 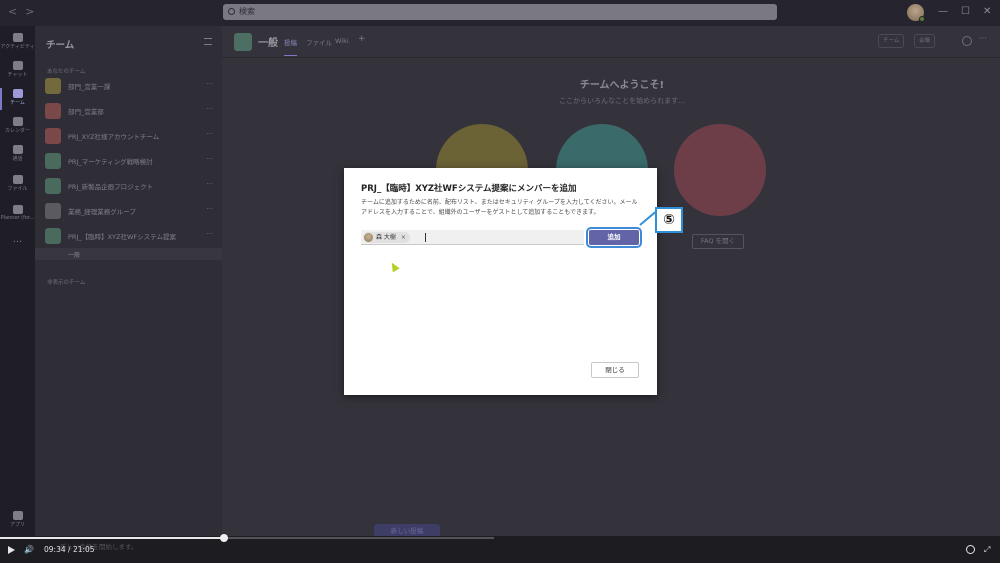 I want to click on tab-wiki: Wiki, so click(x=342, y=41).